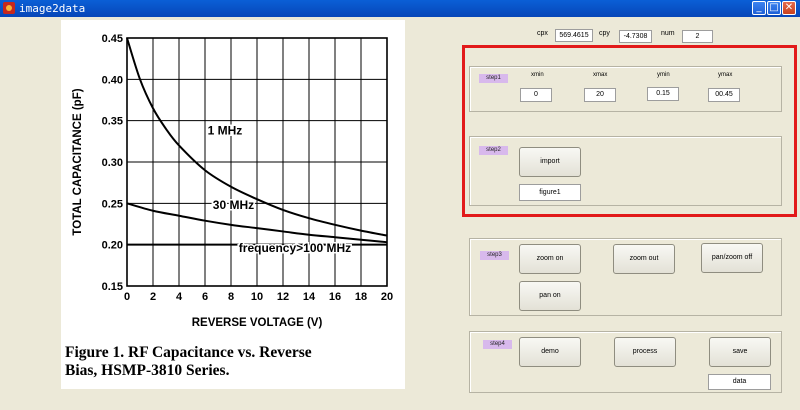  Describe the element at coordinates (153, 297) in the screenshot. I see `x-tick-label: 2` at that location.